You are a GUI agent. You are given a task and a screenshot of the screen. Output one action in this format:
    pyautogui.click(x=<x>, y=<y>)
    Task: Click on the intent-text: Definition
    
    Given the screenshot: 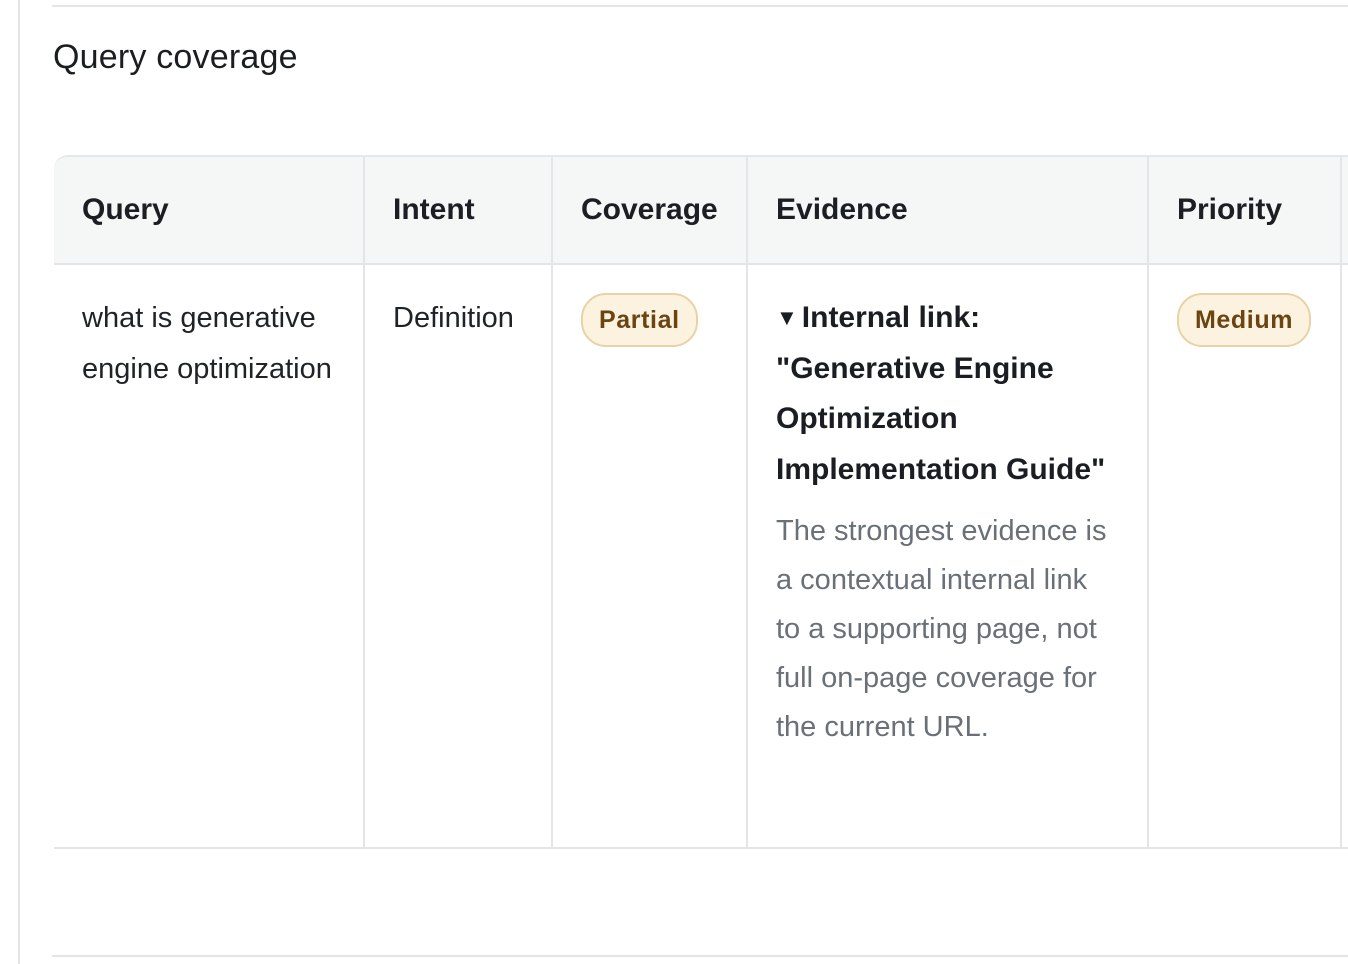 What is the action you would take?
    pyautogui.click(x=453, y=318)
    